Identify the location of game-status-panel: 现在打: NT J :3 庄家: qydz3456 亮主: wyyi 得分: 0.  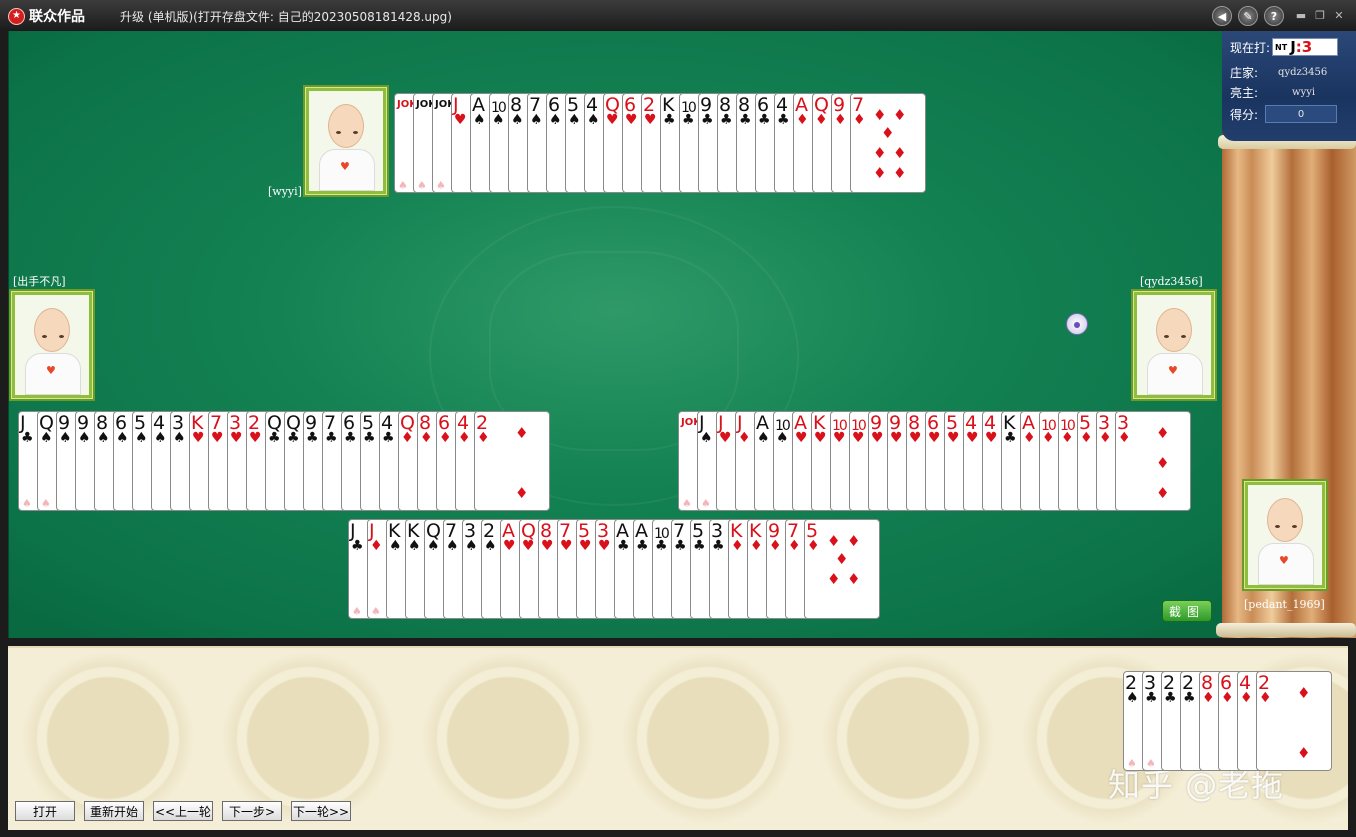
(1289, 86).